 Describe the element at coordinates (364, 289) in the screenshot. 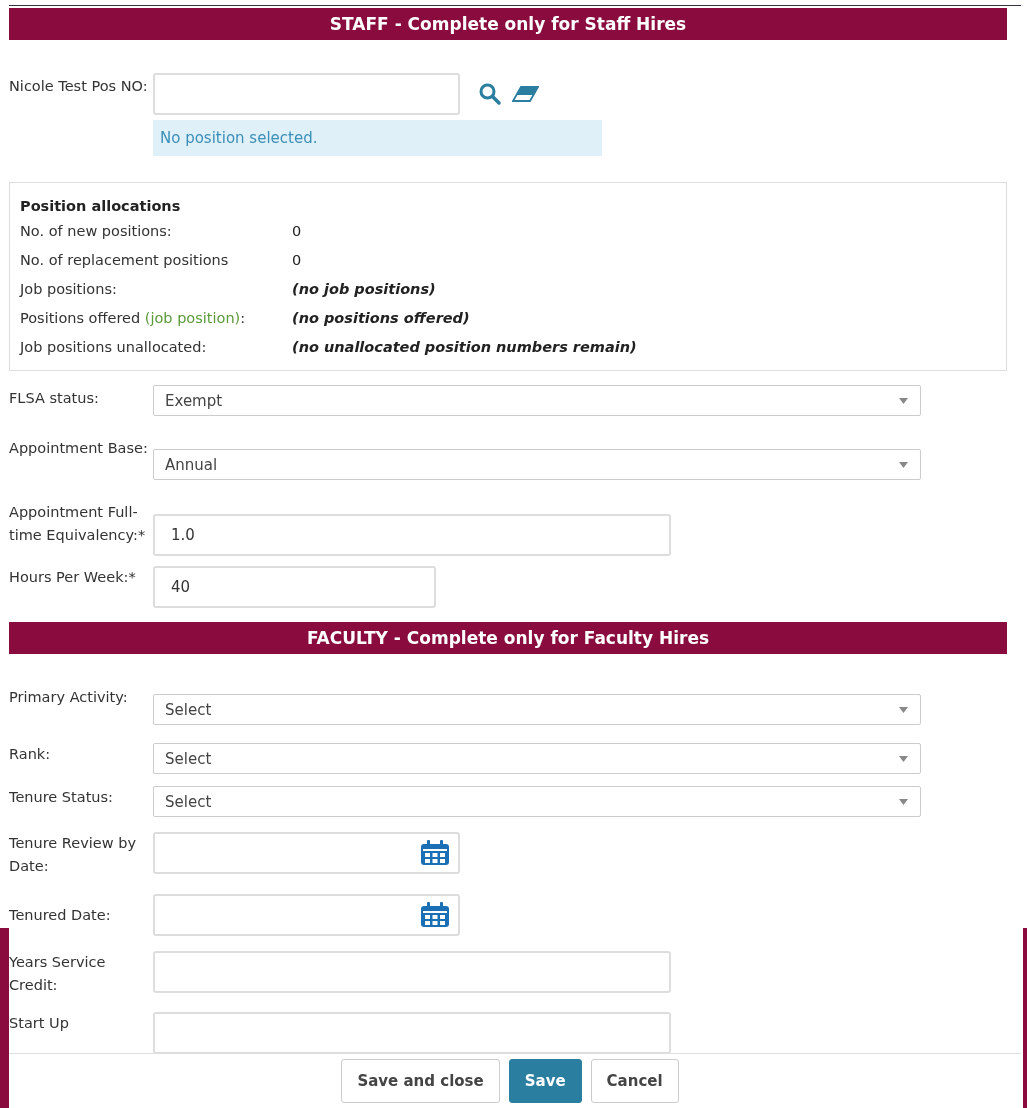

I see `allocation-value: (no job positions)` at that location.